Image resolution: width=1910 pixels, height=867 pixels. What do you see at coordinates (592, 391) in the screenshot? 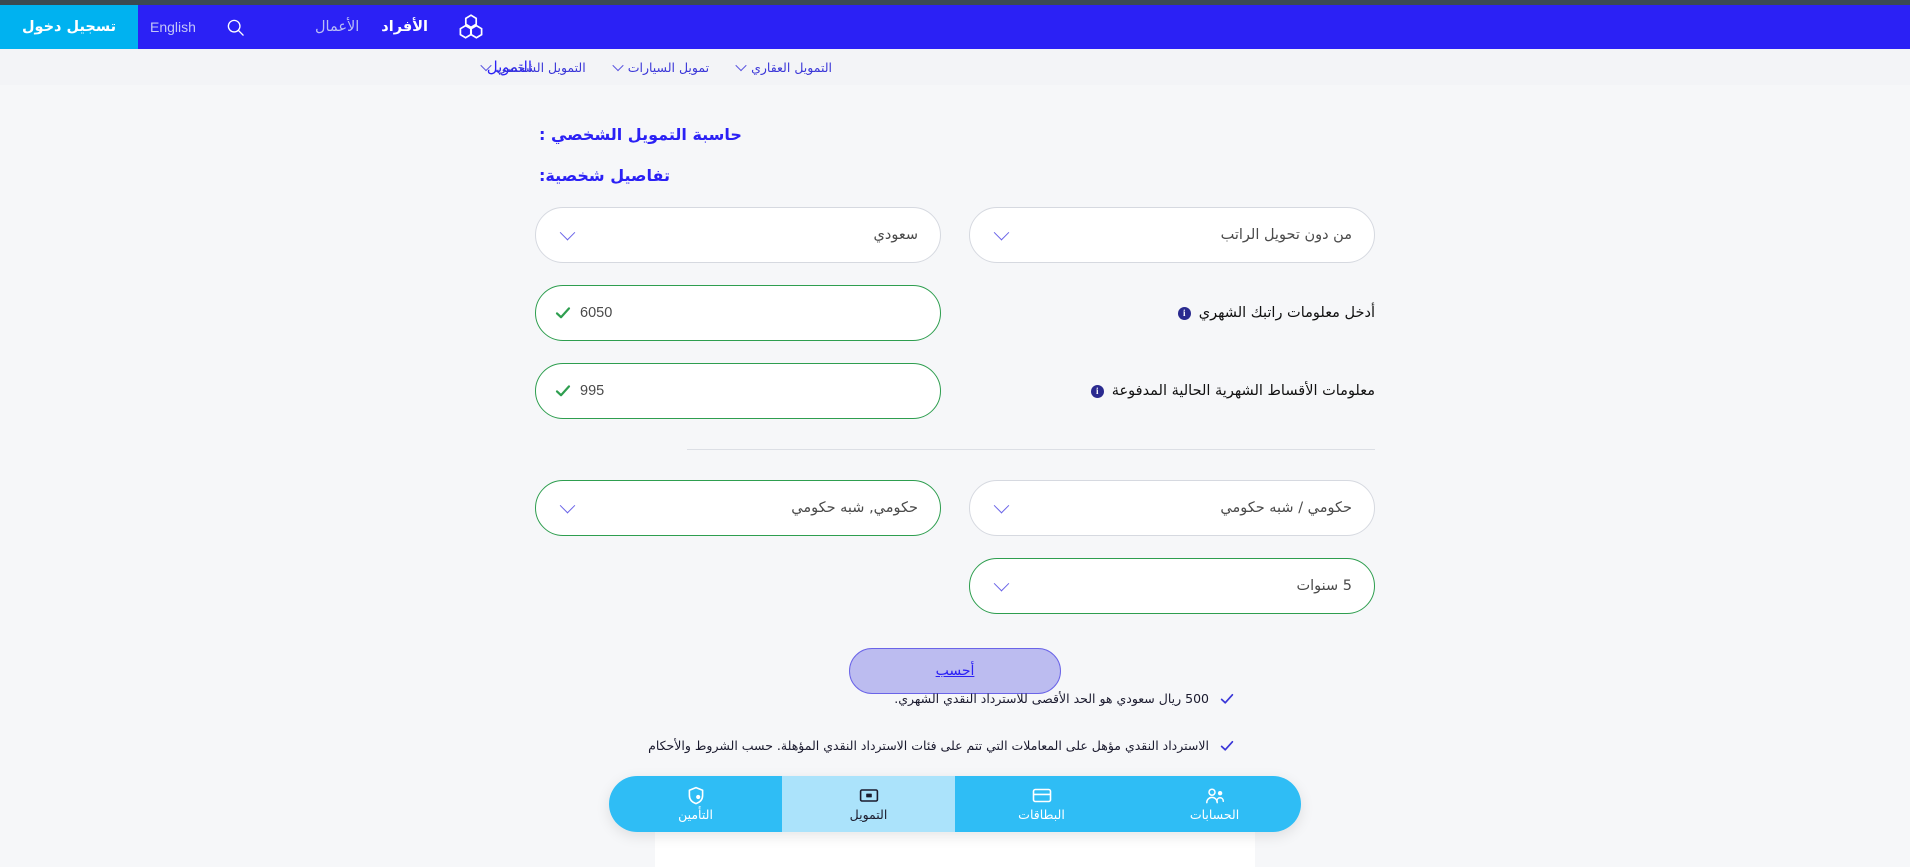
I see `installments-value: 995` at bounding box center [592, 391].